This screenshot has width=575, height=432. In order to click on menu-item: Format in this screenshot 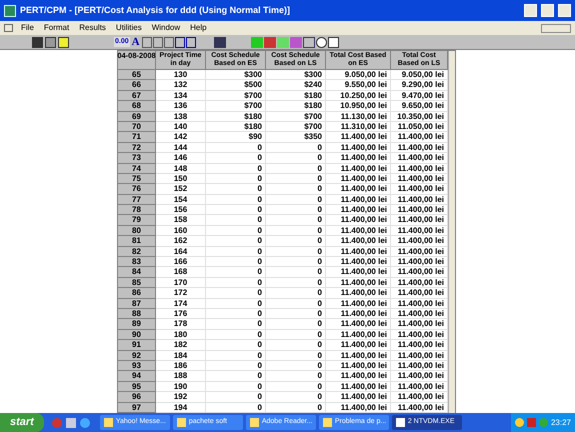, I will do `click(57, 28)`.